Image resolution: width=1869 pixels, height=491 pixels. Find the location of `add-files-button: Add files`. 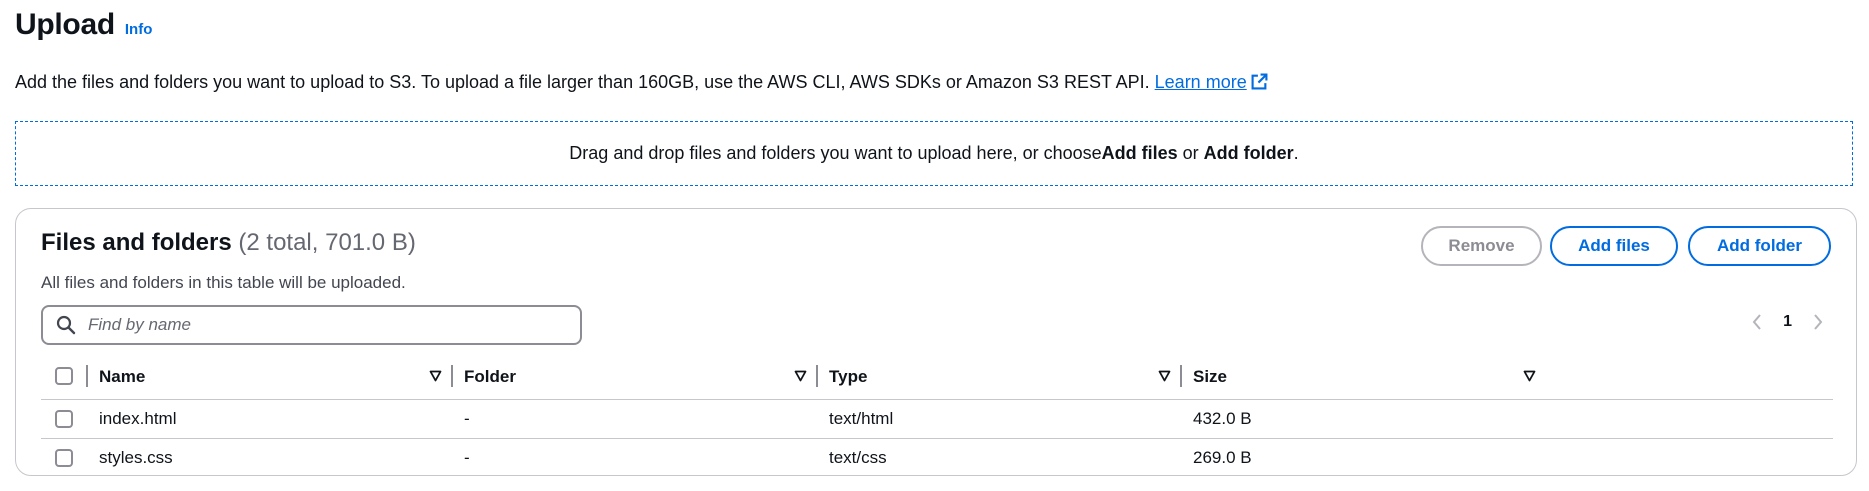

add-files-button: Add files is located at coordinates (1614, 246).